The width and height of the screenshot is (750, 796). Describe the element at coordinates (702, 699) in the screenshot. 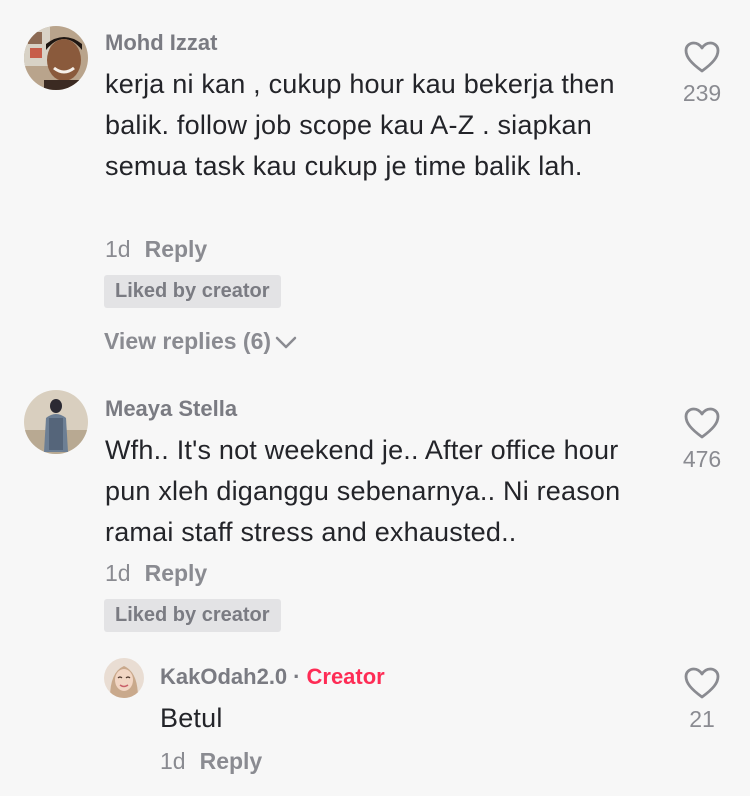

I see `like-button: 21` at that location.